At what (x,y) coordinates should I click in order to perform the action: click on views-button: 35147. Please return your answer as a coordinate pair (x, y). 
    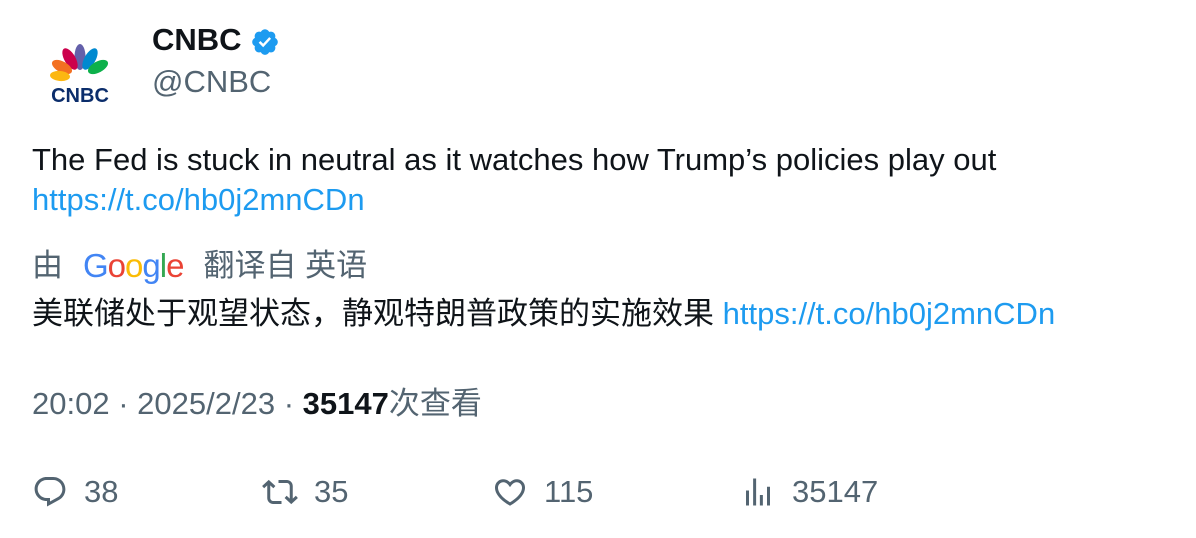
    Looking at the image, I should click on (809, 492).